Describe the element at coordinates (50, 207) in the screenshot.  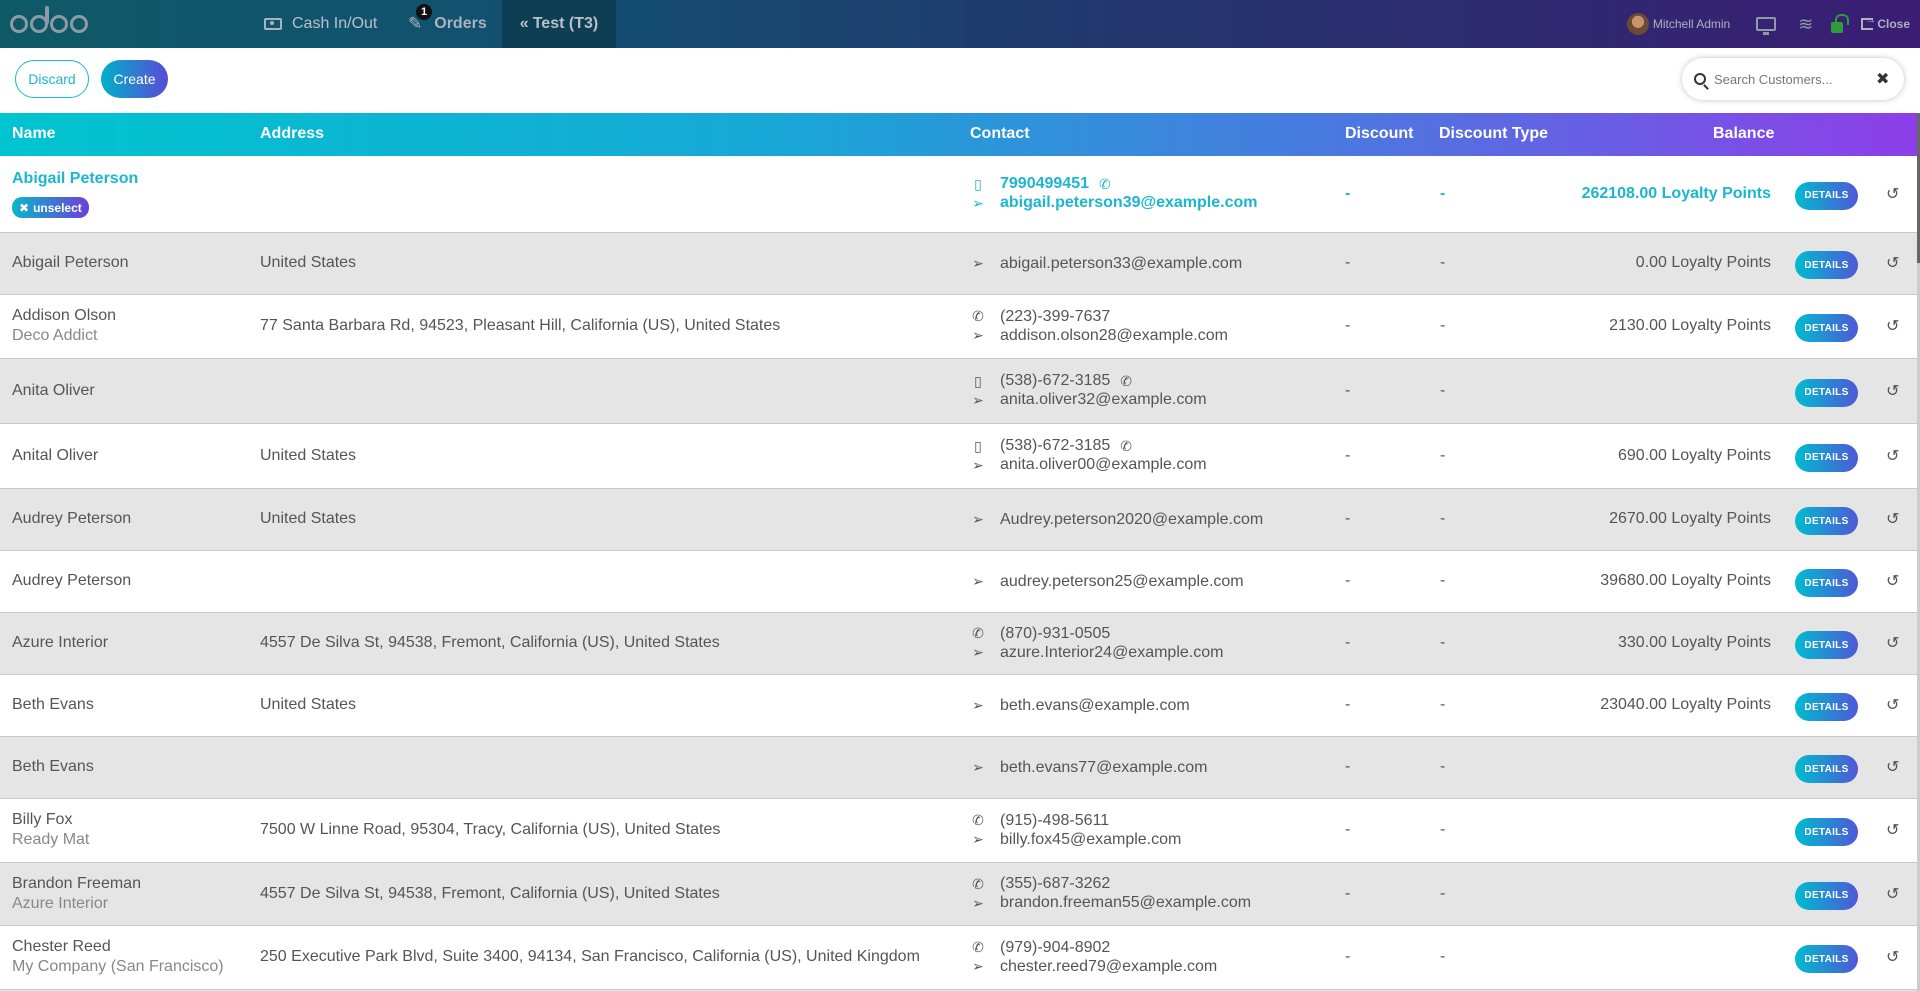
I see `unselect-button: ✖ unselect` at that location.